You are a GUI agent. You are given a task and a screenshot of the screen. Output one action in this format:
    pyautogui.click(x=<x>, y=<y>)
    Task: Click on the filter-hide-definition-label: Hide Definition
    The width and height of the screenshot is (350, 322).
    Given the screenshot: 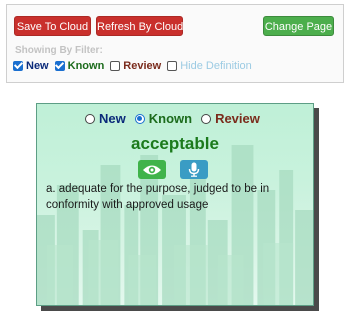 What is the action you would take?
    pyautogui.click(x=216, y=66)
    